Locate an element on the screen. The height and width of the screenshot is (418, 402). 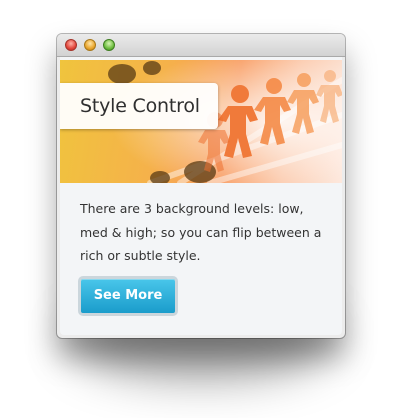
zoom-button is located at coordinates (109, 45).